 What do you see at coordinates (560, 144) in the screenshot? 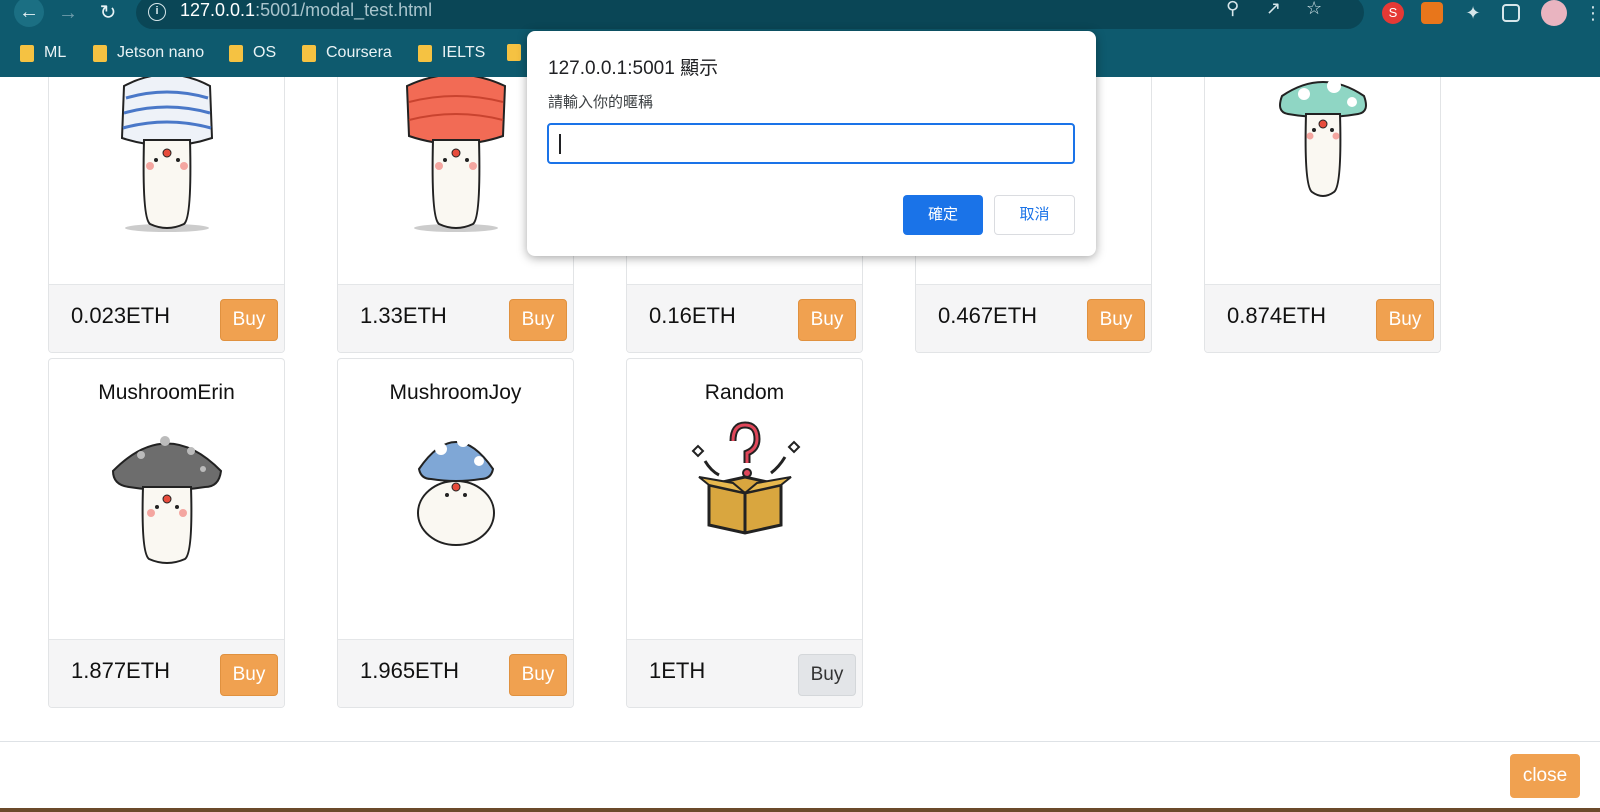
I see `text-caret` at bounding box center [560, 144].